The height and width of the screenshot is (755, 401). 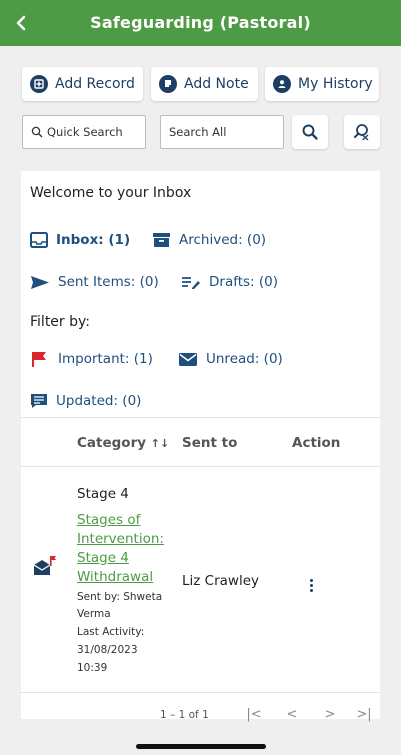 What do you see at coordinates (108, 282) in the screenshot?
I see `sent-items-label: Sent Items: (0)` at bounding box center [108, 282].